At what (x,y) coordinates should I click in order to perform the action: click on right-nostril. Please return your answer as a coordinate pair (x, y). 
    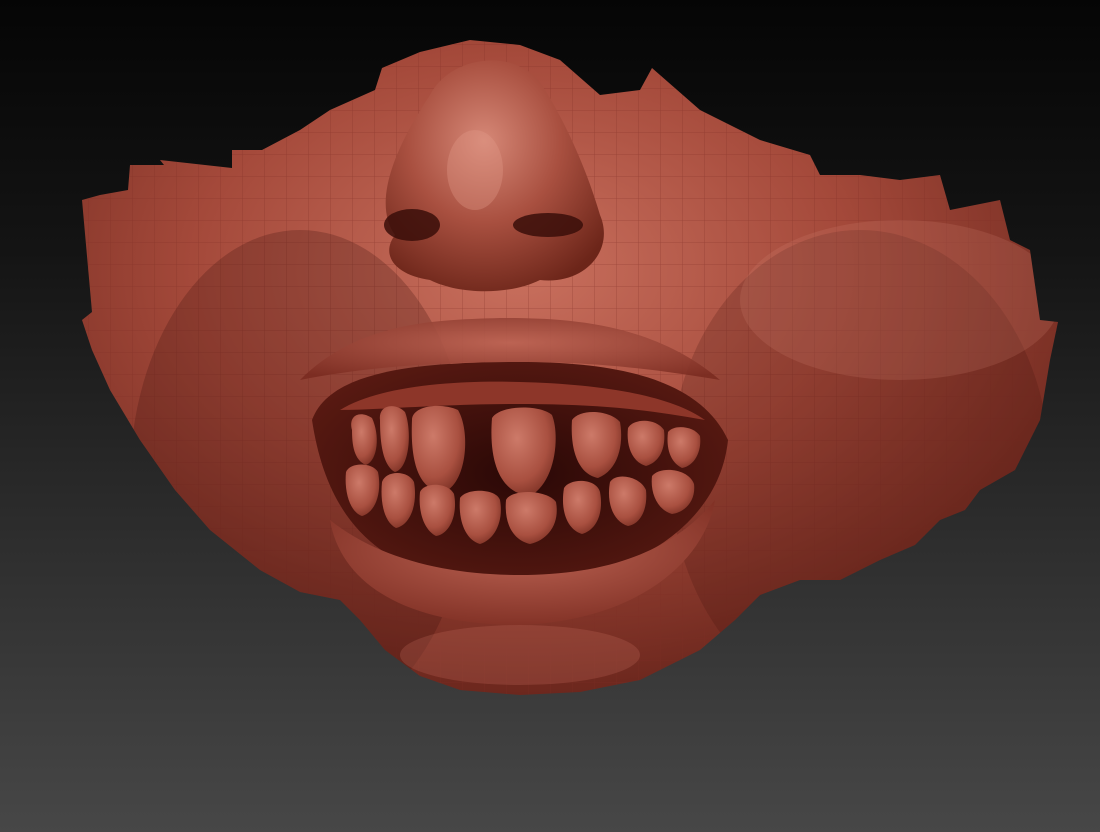
    Looking at the image, I should click on (548, 225).